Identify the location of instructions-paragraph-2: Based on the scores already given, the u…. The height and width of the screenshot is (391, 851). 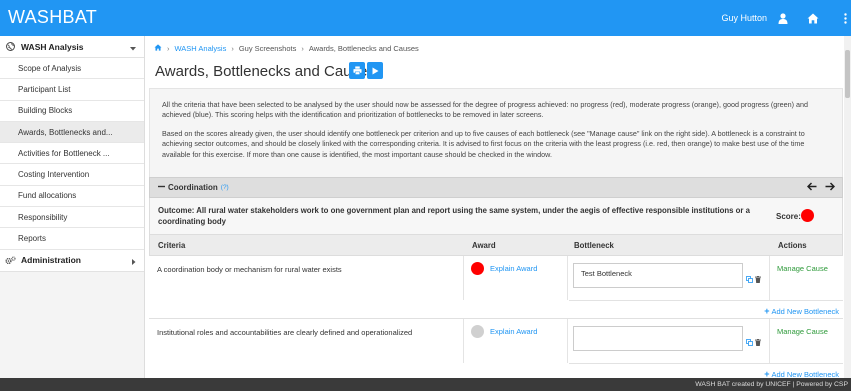
(483, 143).